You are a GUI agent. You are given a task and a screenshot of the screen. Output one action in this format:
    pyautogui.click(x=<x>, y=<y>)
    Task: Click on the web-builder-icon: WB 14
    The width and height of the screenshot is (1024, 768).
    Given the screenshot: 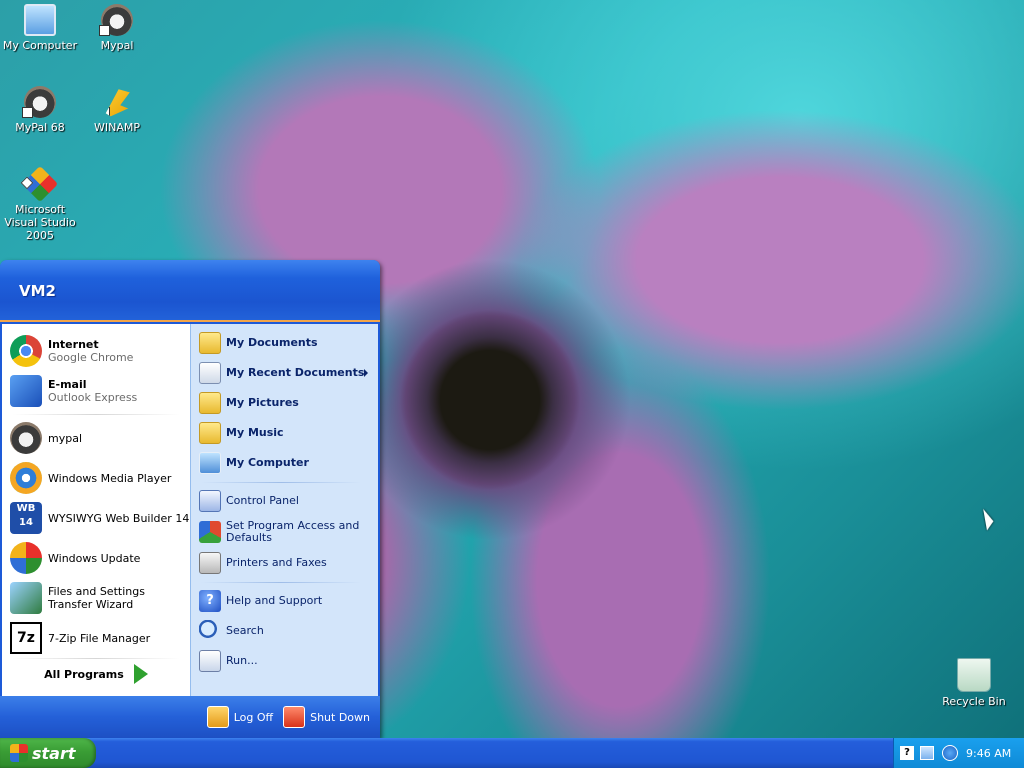 What is the action you would take?
    pyautogui.click(x=26, y=518)
    